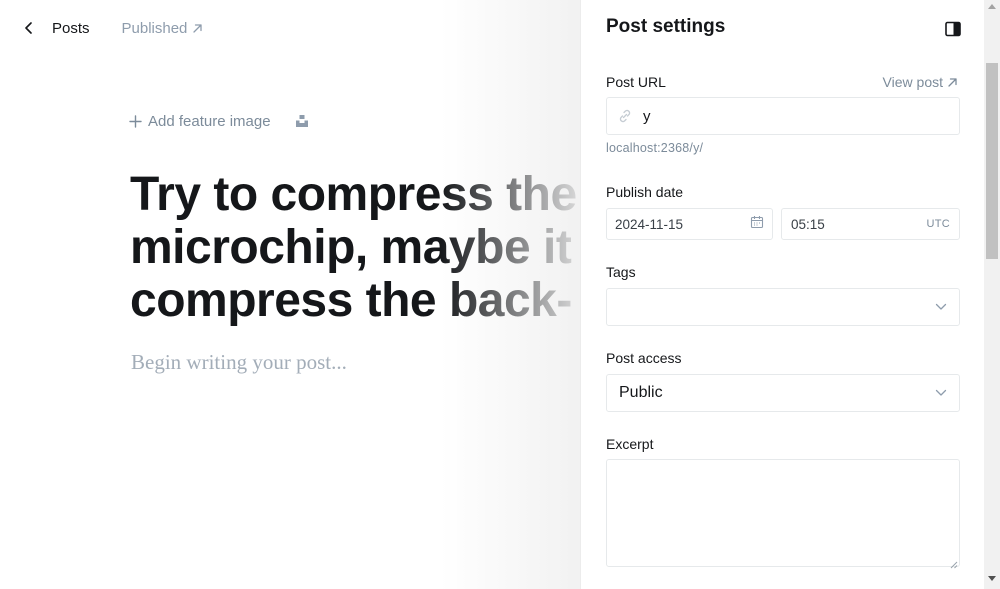 This screenshot has height=589, width=1000. Describe the element at coordinates (793, 116) in the screenshot. I see `post-url-input` at that location.